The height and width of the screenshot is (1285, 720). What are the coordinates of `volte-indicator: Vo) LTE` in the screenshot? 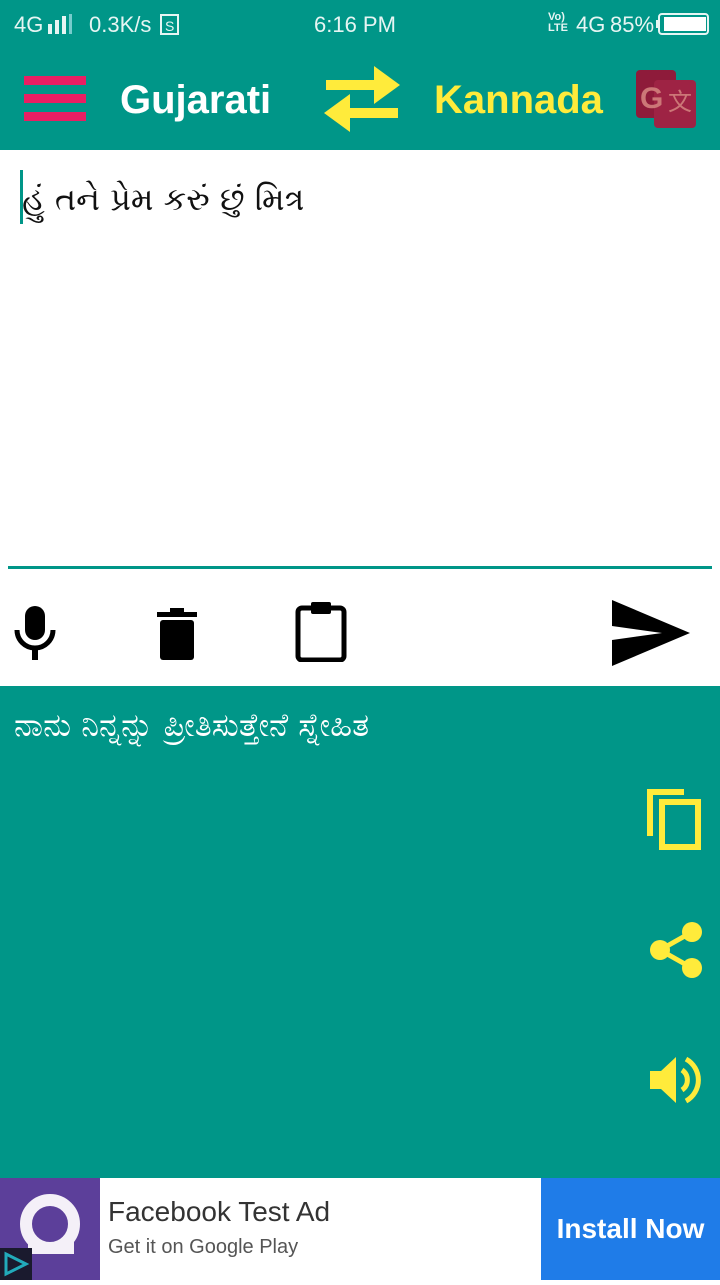 It's located at (558, 22).